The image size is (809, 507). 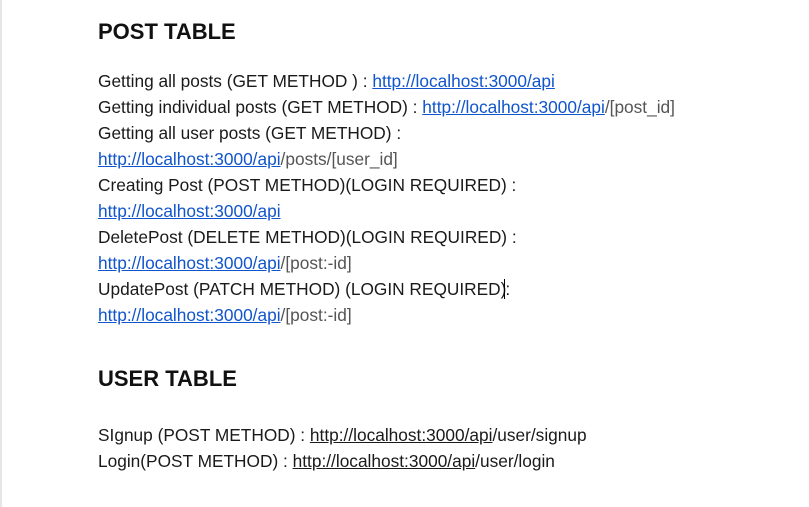 What do you see at coordinates (1, 253) in the screenshot?
I see `page-left-border` at bounding box center [1, 253].